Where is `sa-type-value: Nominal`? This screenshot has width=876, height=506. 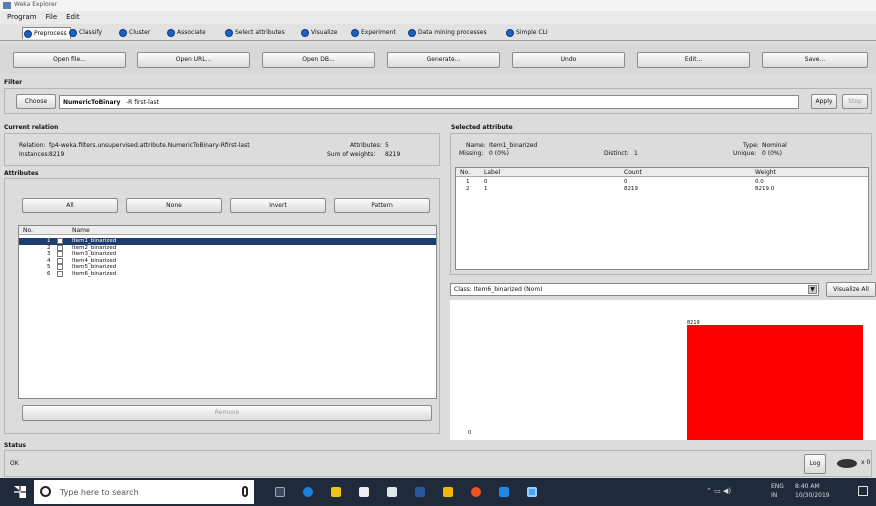 sa-type-value: Nominal is located at coordinates (774, 145).